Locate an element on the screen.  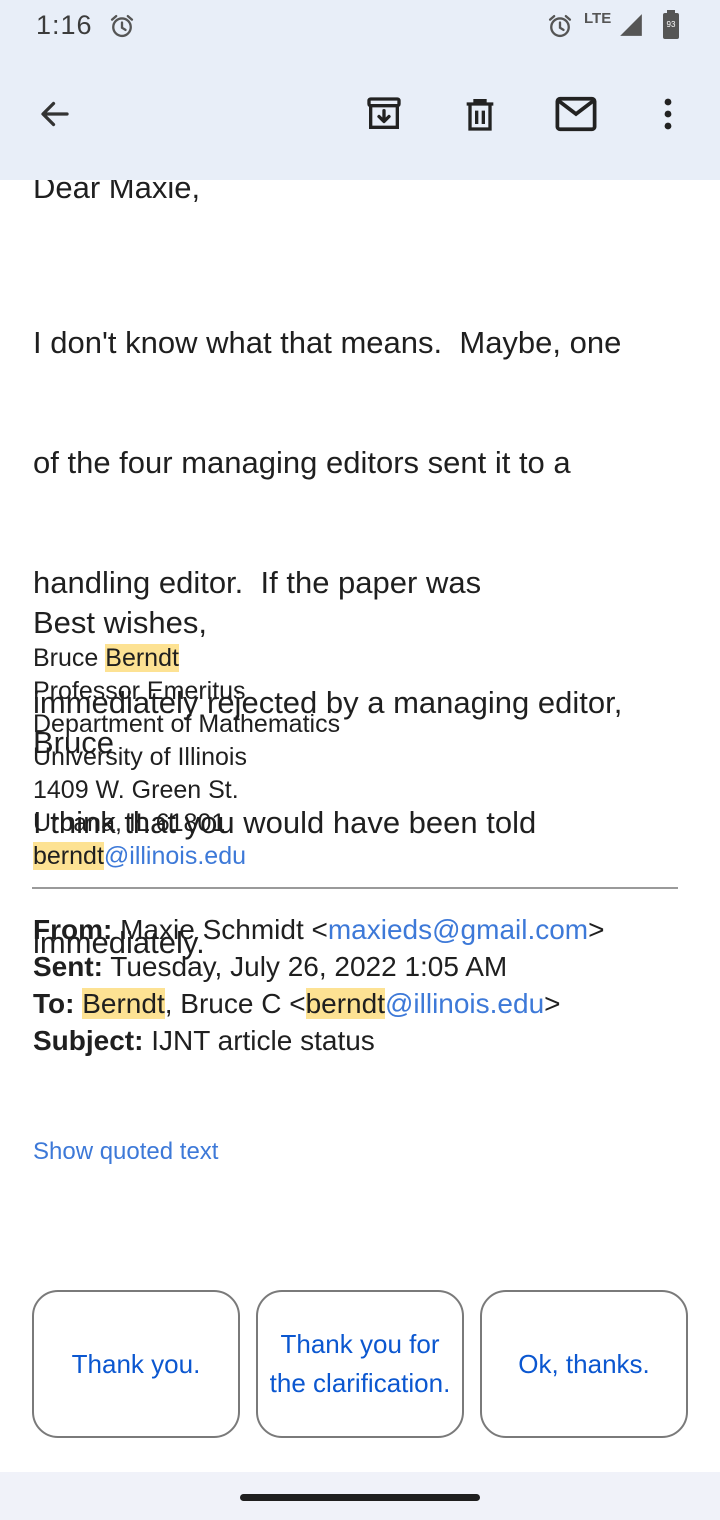
signal-icon is located at coordinates (631, 27).